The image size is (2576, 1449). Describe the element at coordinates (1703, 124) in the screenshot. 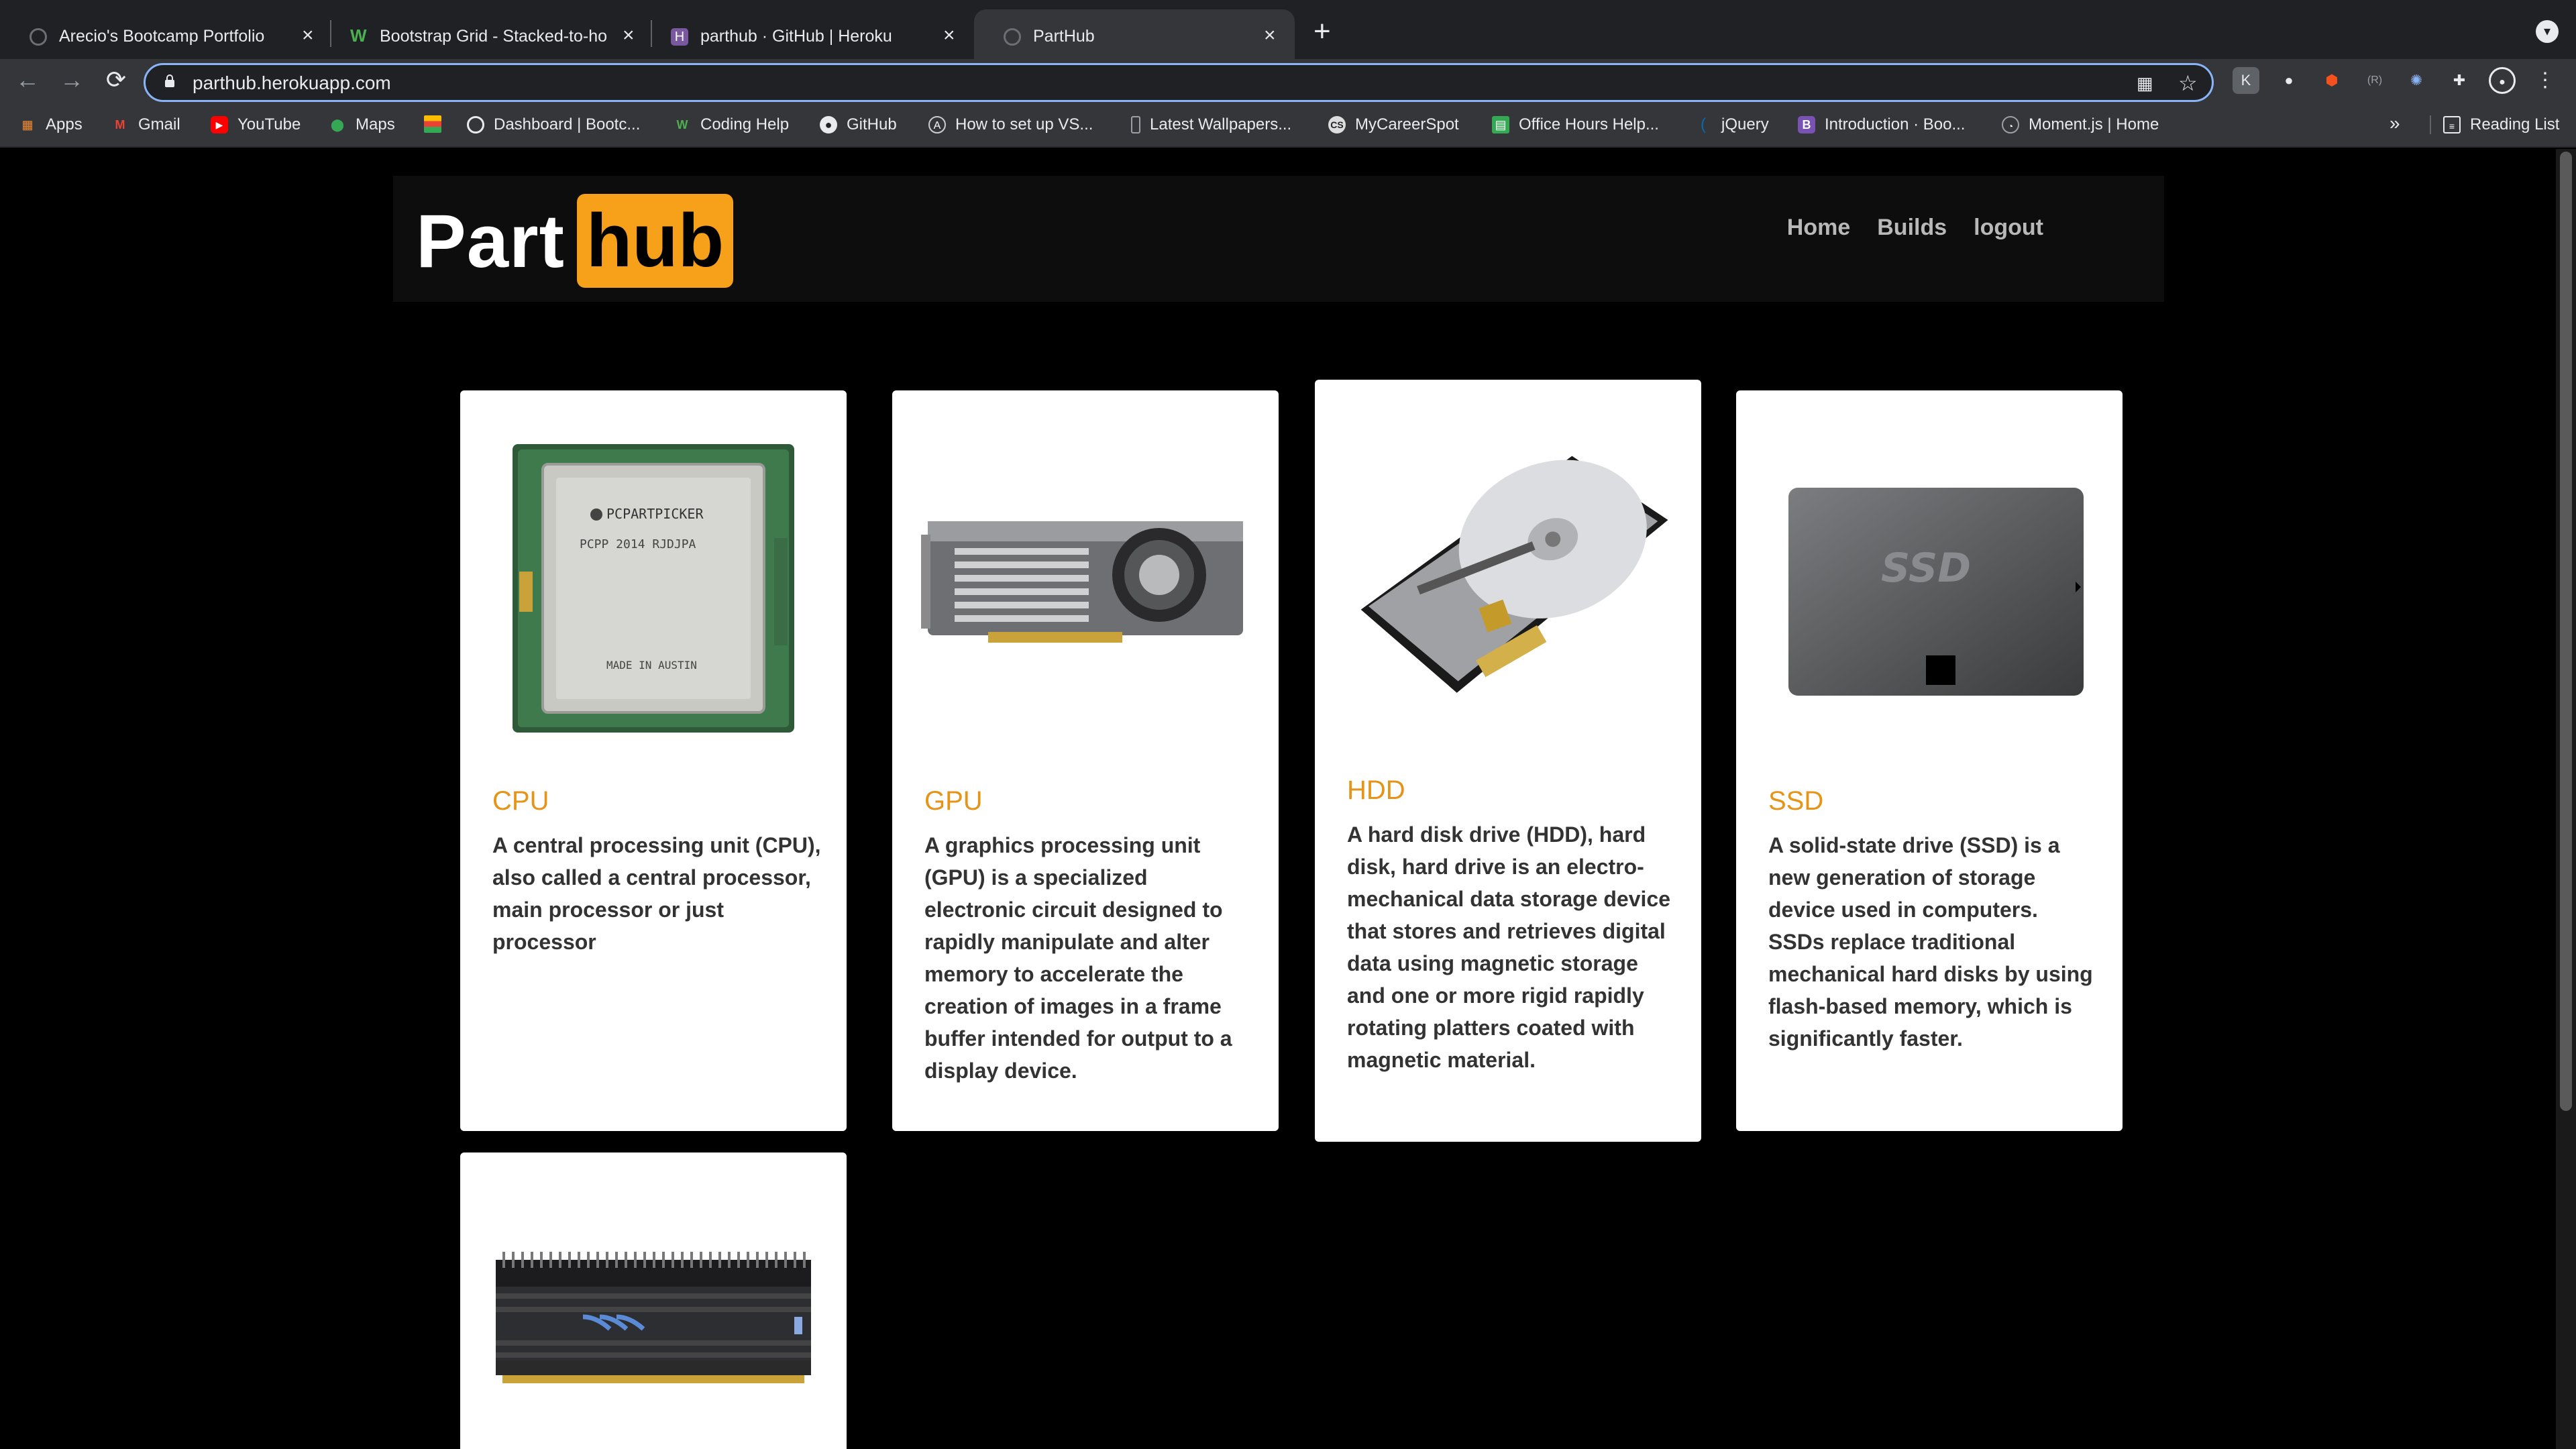

I see `jquery-icon: (` at that location.